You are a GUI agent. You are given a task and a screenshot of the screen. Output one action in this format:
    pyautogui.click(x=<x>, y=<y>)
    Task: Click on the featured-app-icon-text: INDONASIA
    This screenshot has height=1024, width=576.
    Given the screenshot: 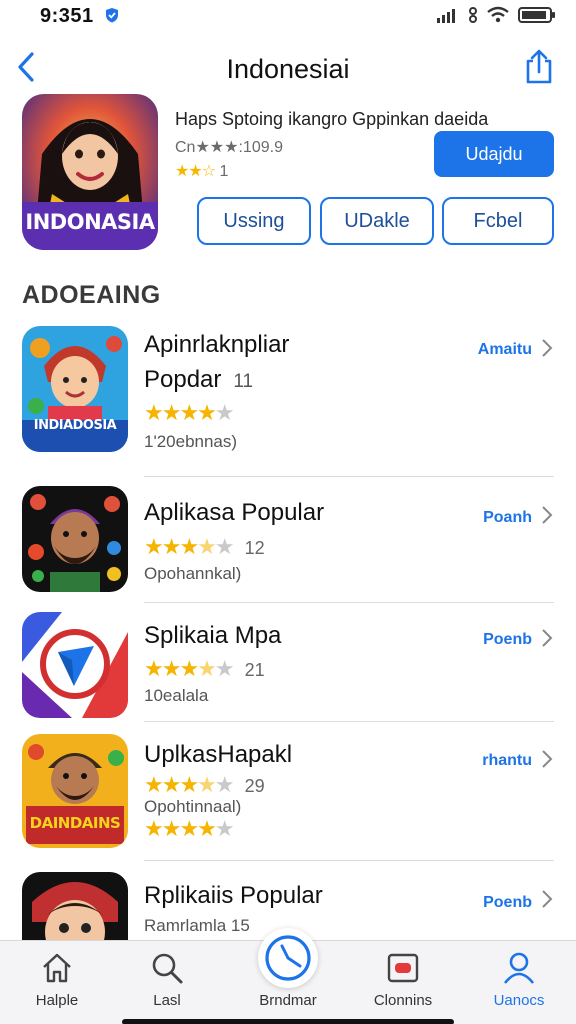 What is the action you would take?
    pyautogui.click(x=90, y=222)
    